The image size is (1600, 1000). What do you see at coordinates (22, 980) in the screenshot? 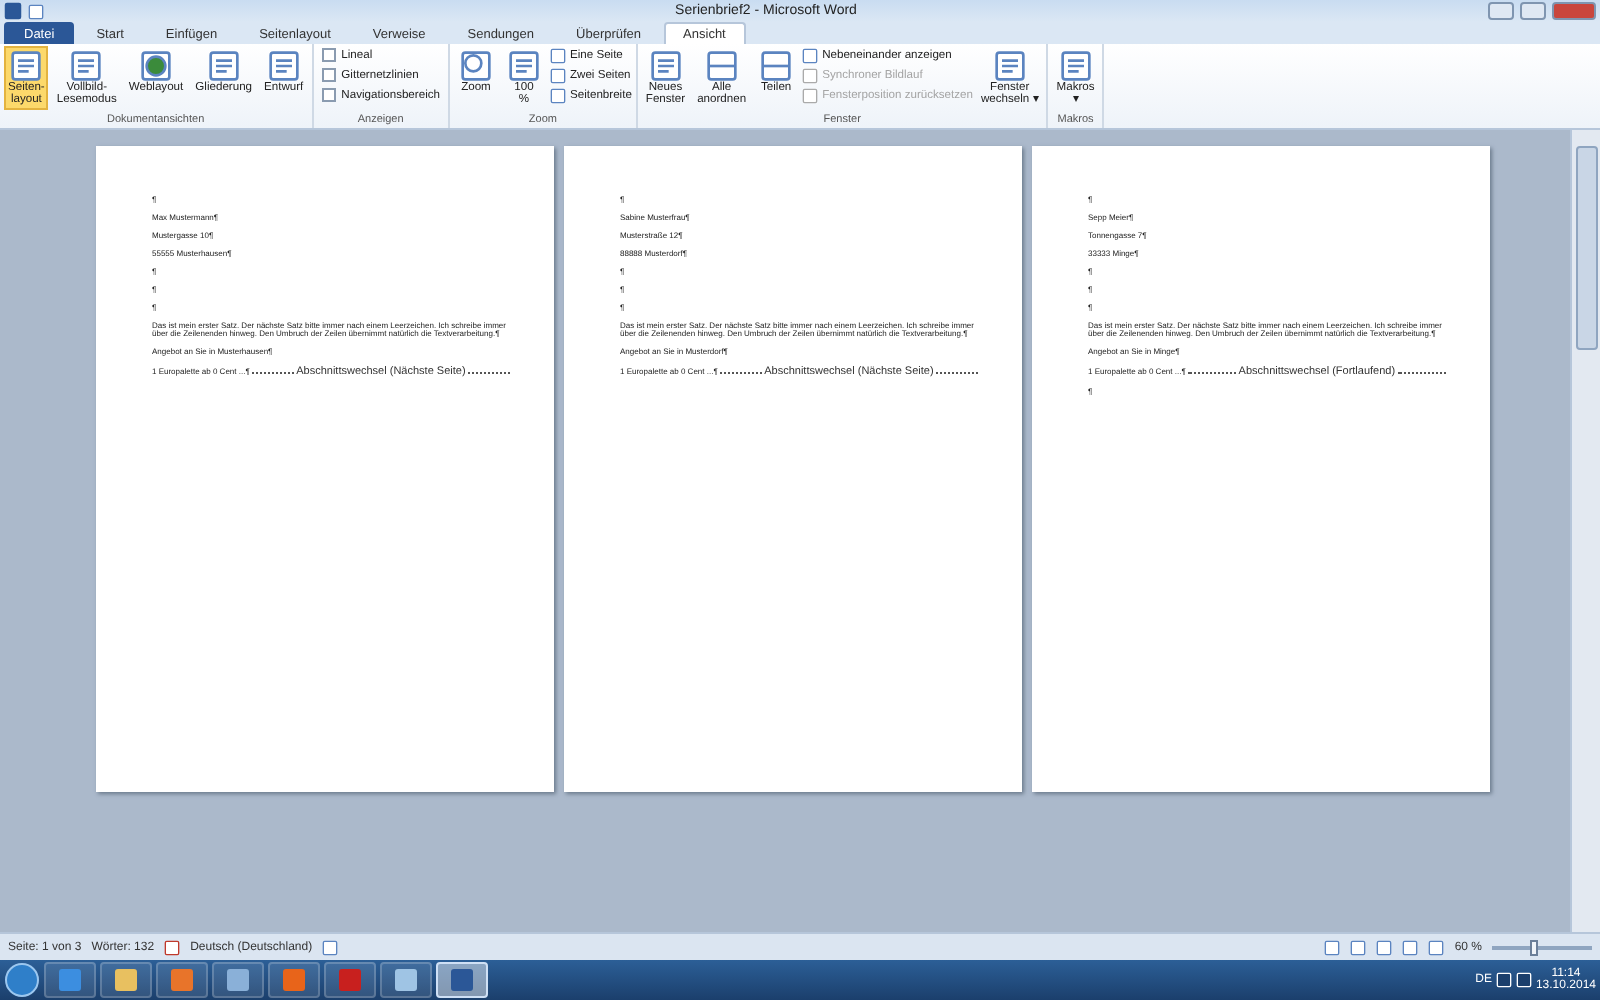
I see `start-button` at bounding box center [22, 980].